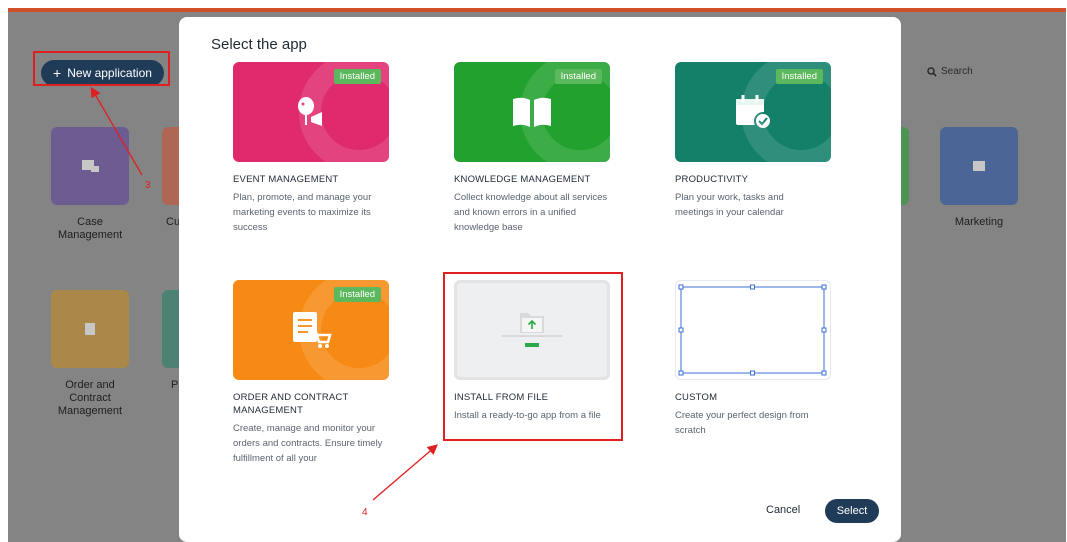  Describe the element at coordinates (90, 398) in the screenshot. I see `app-label-order-contract: Order and Contract Management` at that location.